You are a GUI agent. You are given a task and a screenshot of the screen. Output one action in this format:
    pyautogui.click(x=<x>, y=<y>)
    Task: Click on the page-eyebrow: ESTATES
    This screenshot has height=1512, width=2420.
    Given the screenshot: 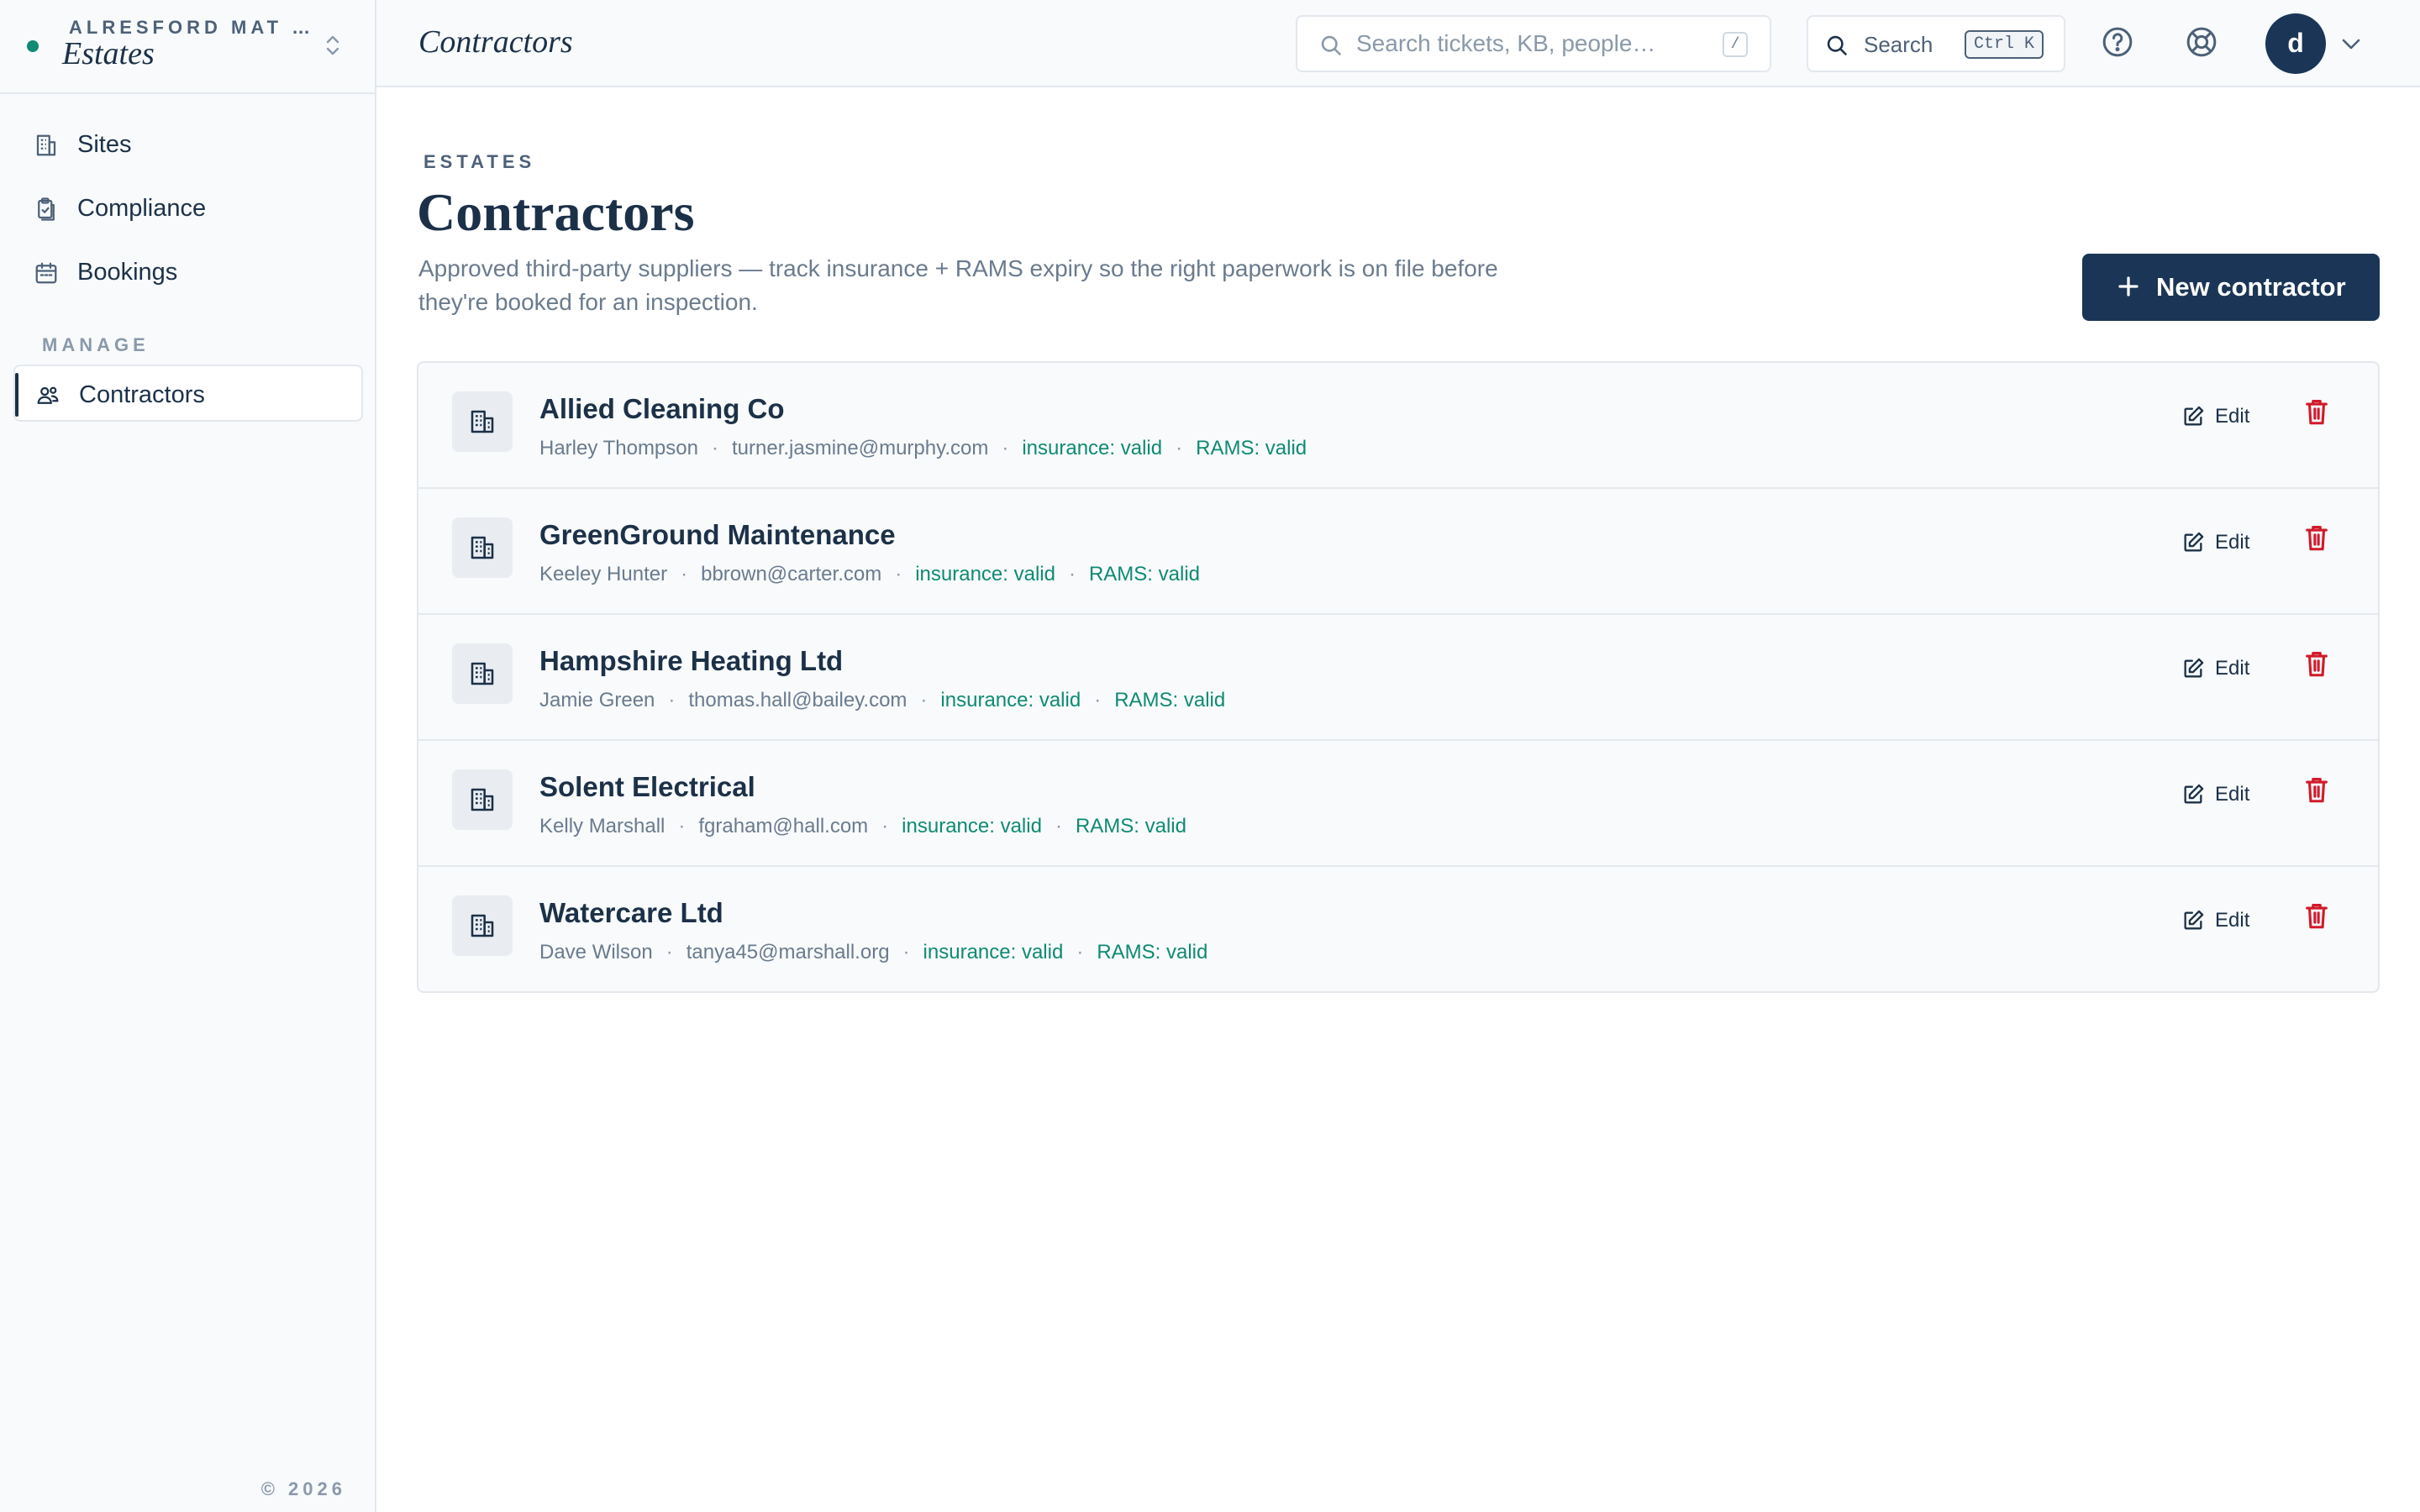 What is the action you would take?
    pyautogui.click(x=480, y=161)
    